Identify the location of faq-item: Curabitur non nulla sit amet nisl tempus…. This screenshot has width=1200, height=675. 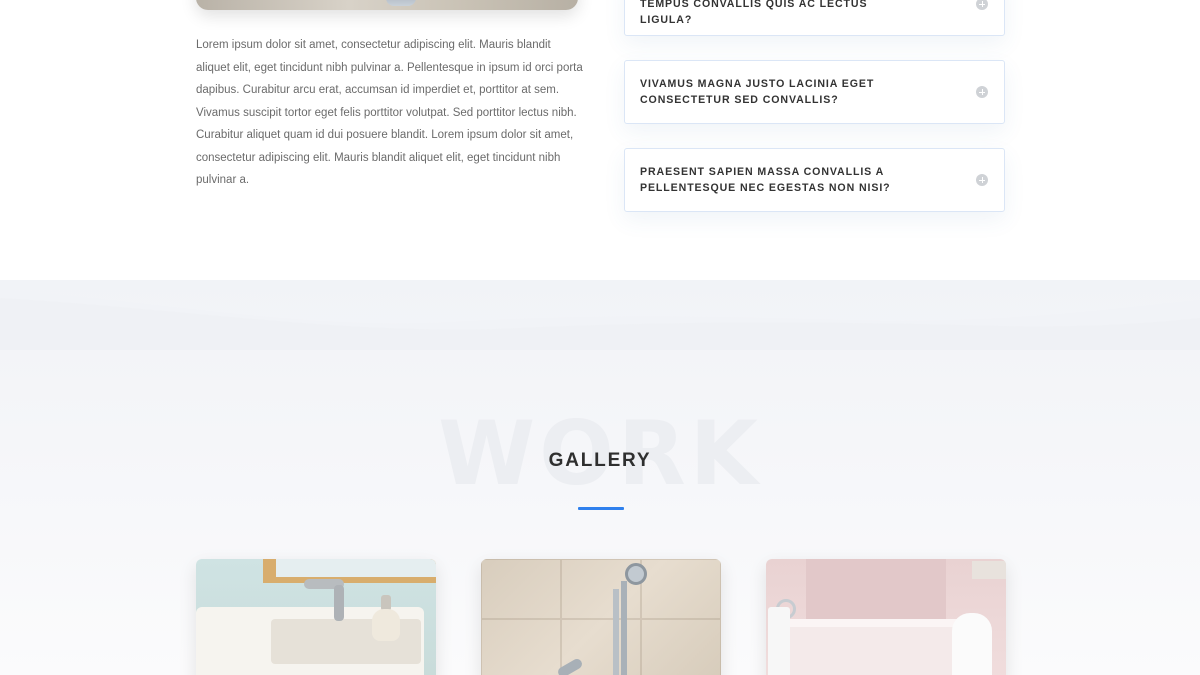
(814, 18).